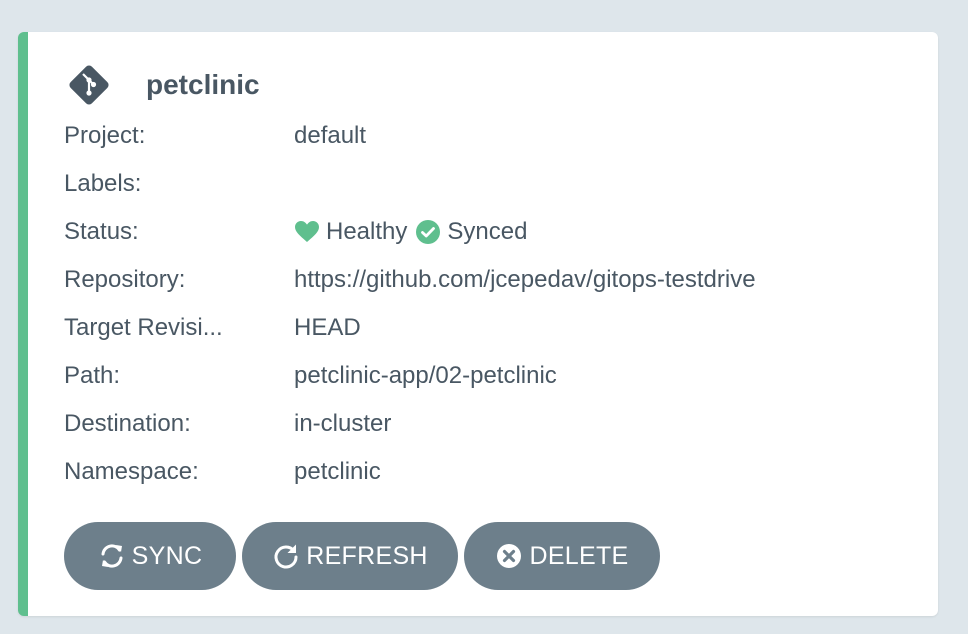 This screenshot has width=968, height=634. What do you see at coordinates (112, 556) in the screenshot?
I see `sync-icon` at bounding box center [112, 556].